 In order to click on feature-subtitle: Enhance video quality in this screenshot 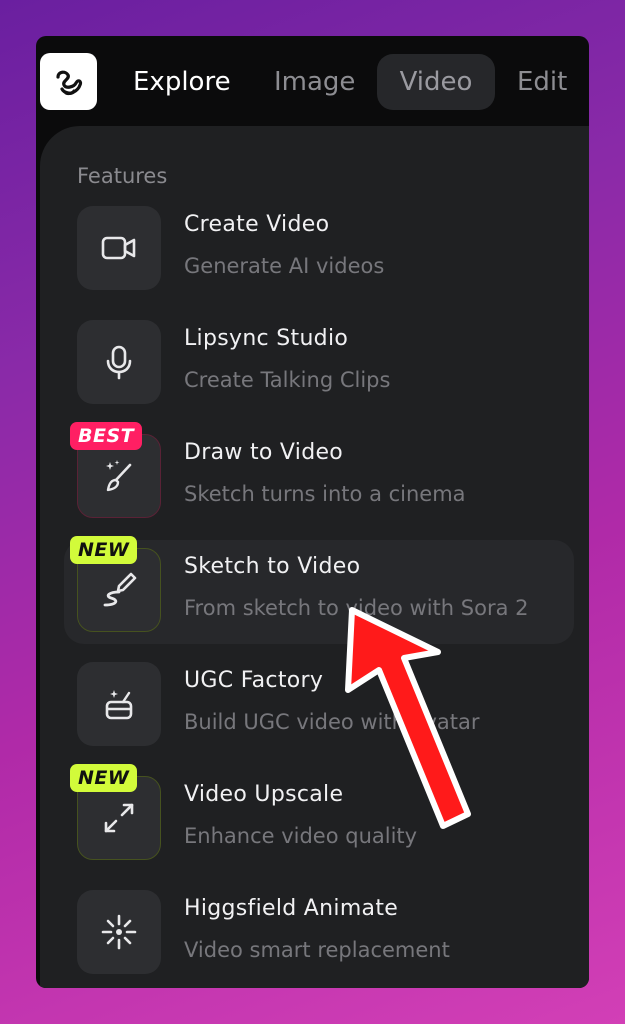, I will do `click(301, 836)`.